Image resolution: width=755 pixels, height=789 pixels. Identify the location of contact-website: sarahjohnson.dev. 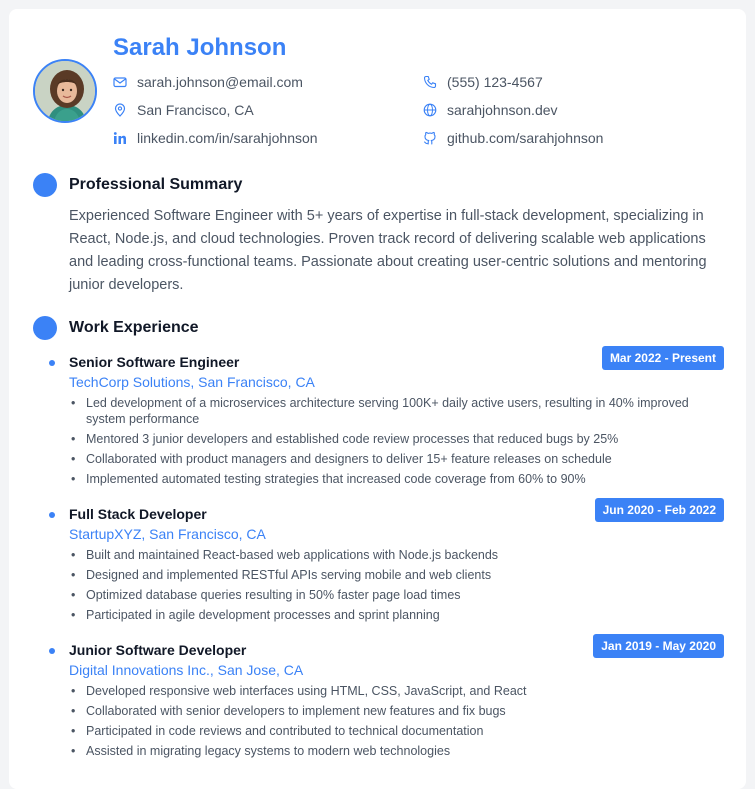
(490, 110).